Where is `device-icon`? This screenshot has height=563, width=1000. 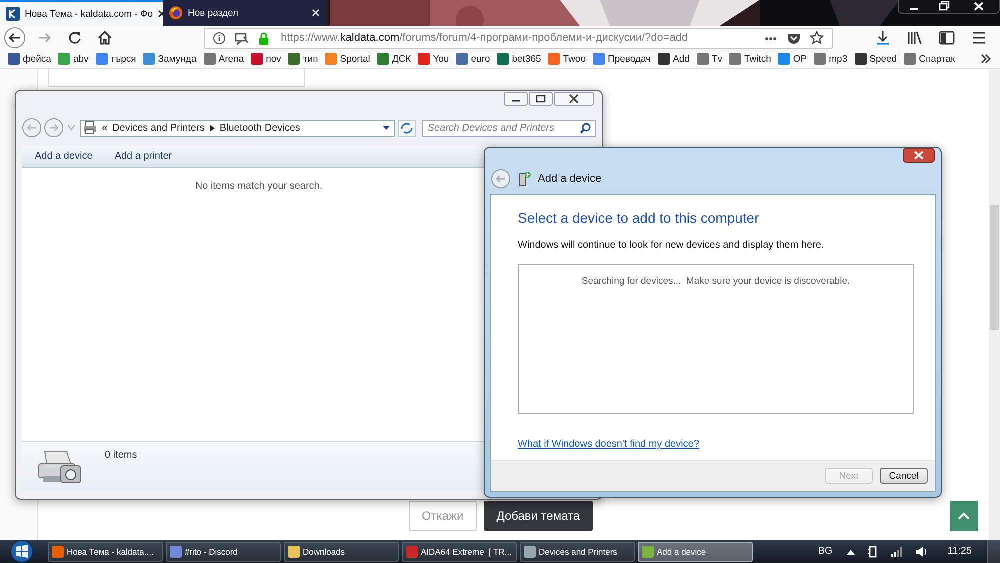
device-icon is located at coordinates (873, 552).